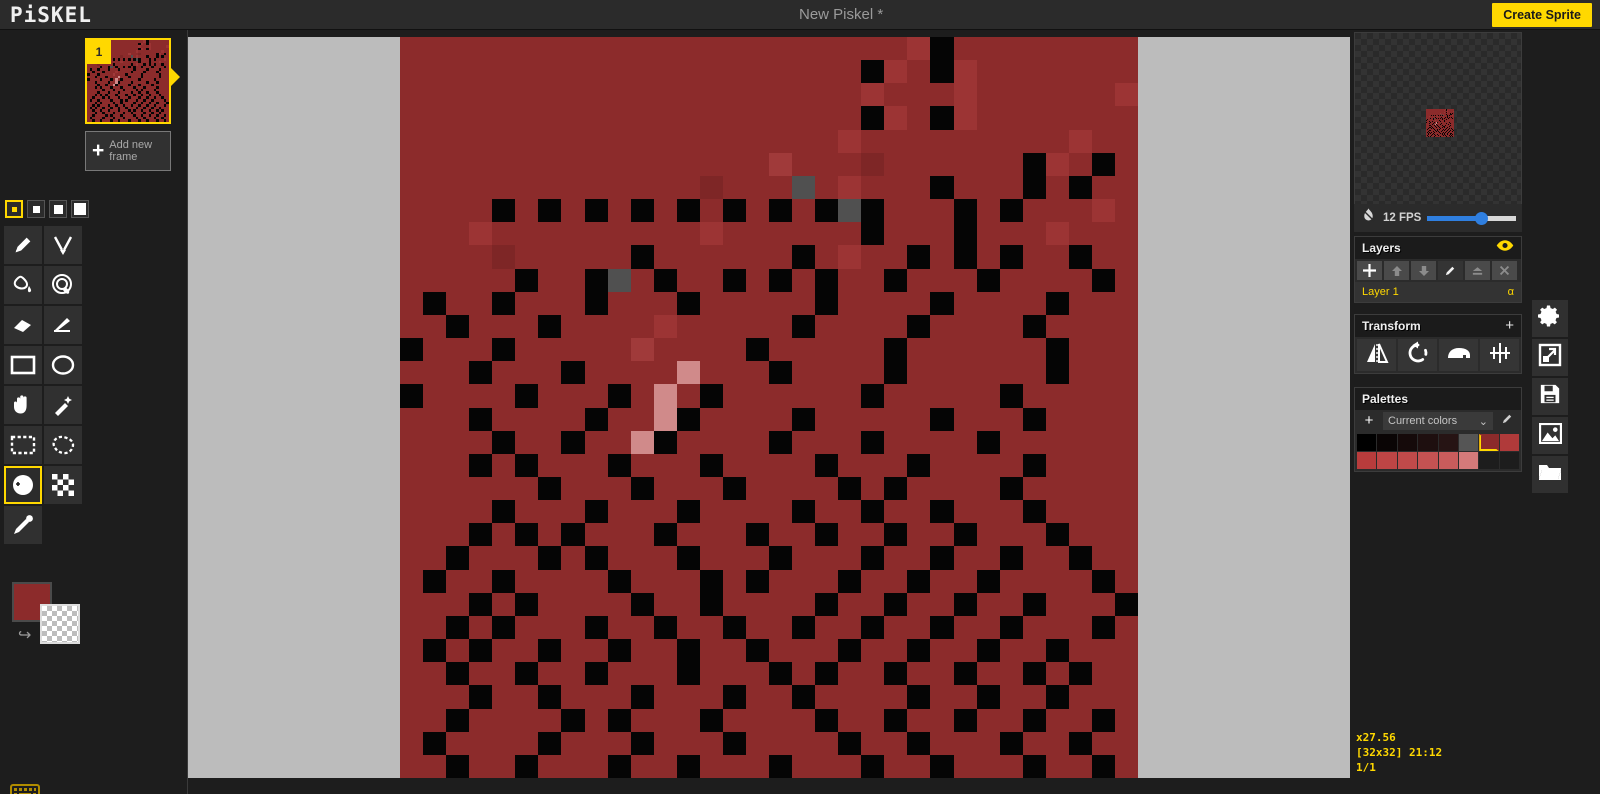 Image resolution: width=1600 pixels, height=794 pixels. Describe the element at coordinates (24, 635) in the screenshot. I see `swap-colors-icon: ↩` at that location.